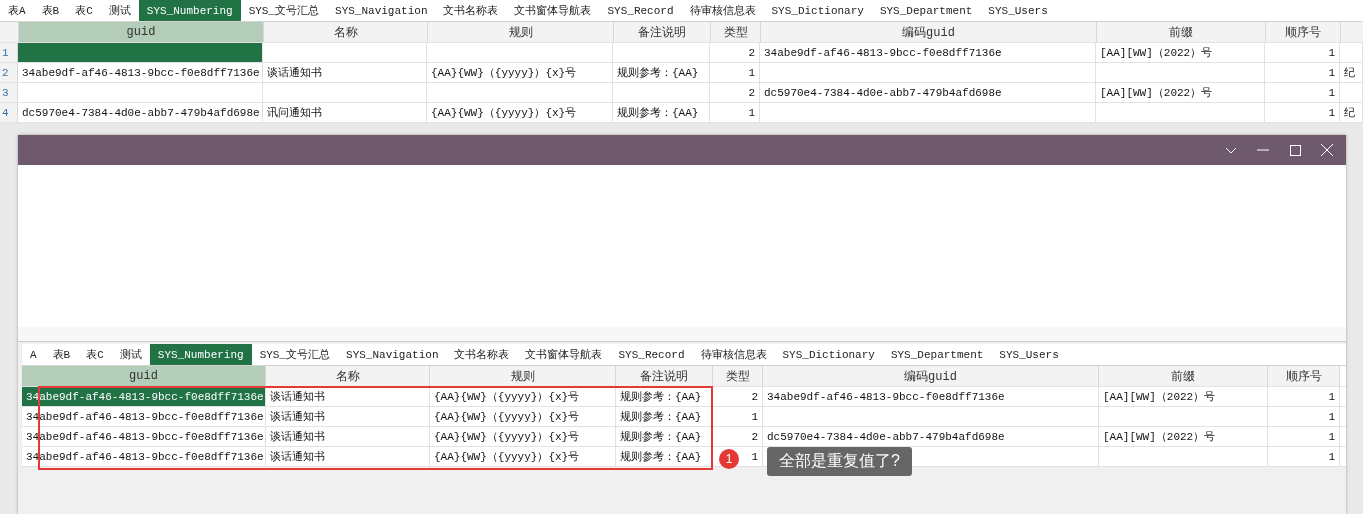  What do you see at coordinates (839, 461) in the screenshot?
I see `callout-tooltip: 全部是重复值了?` at bounding box center [839, 461].